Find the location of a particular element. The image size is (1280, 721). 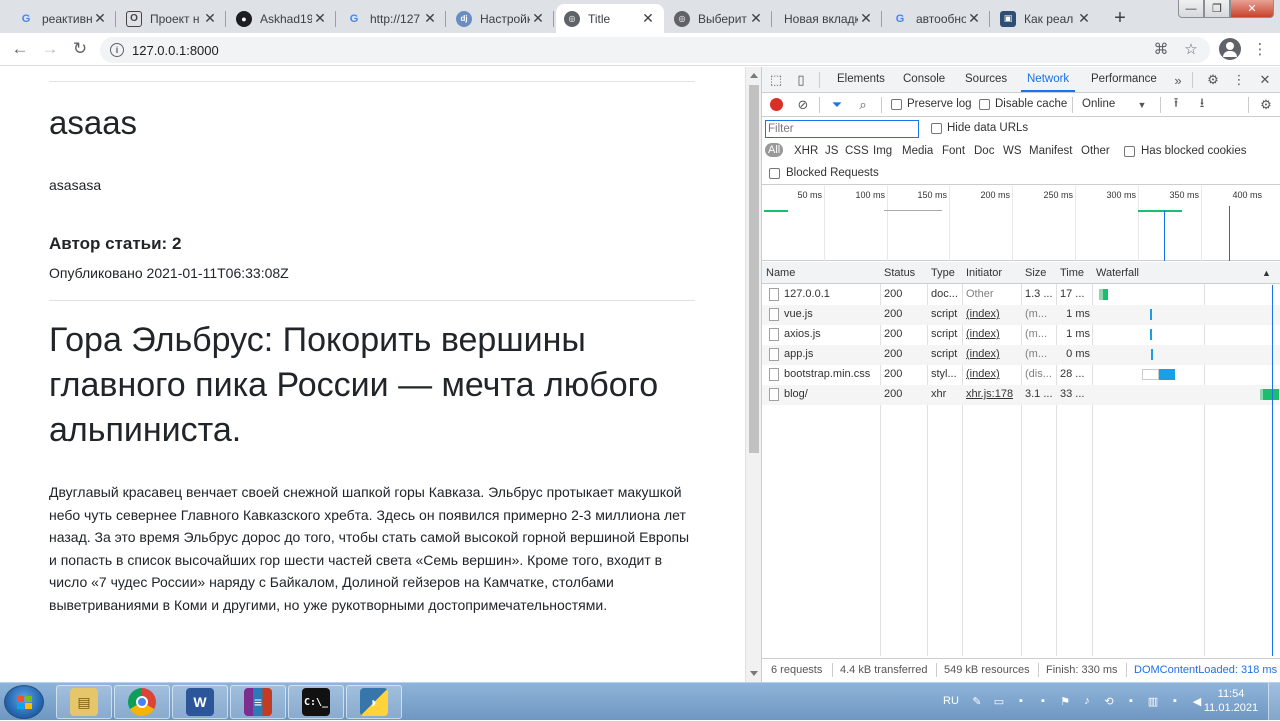

import-har-icon: ⭱ is located at coordinates (1176, 104).